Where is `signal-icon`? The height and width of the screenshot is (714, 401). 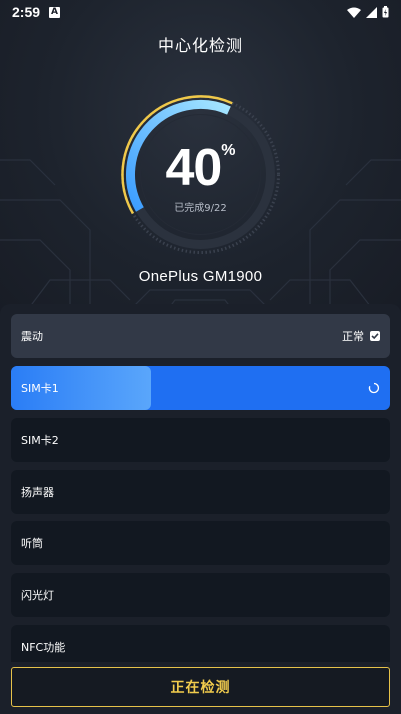 signal-icon is located at coordinates (371, 12).